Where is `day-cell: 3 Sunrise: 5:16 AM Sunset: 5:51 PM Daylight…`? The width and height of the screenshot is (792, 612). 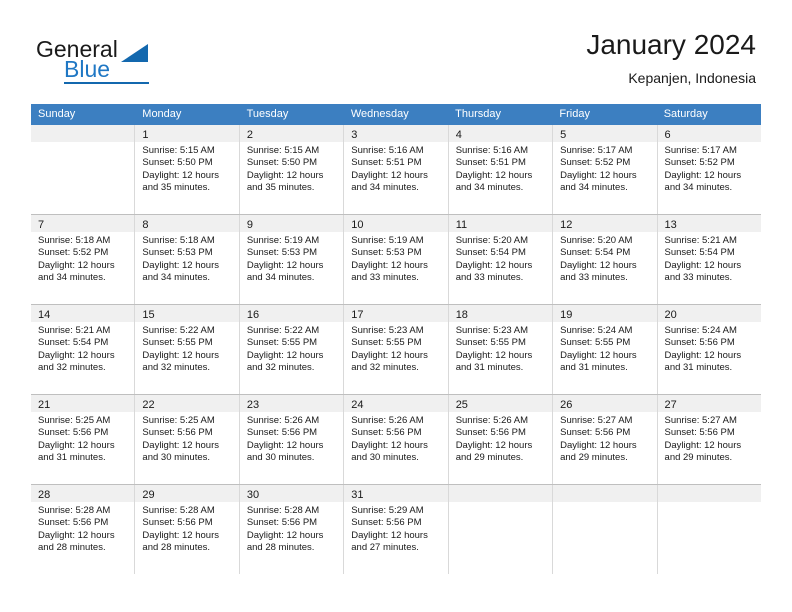 day-cell: 3 Sunrise: 5:16 AM Sunset: 5:51 PM Daylight… is located at coordinates (396, 169).